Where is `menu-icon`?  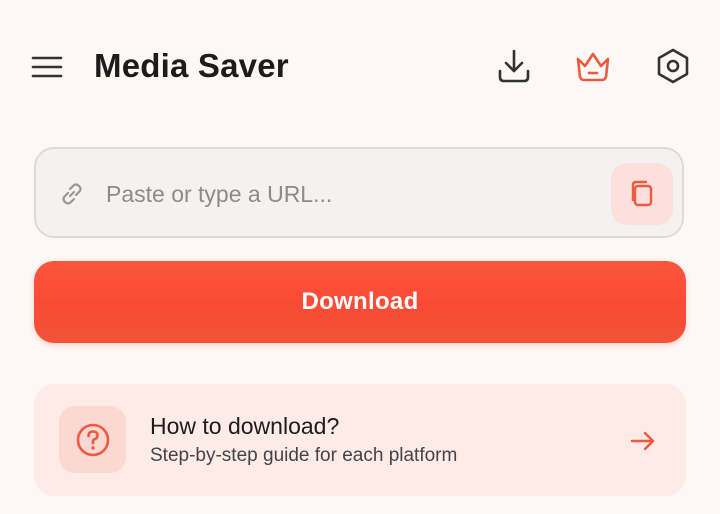 menu-icon is located at coordinates (47, 67).